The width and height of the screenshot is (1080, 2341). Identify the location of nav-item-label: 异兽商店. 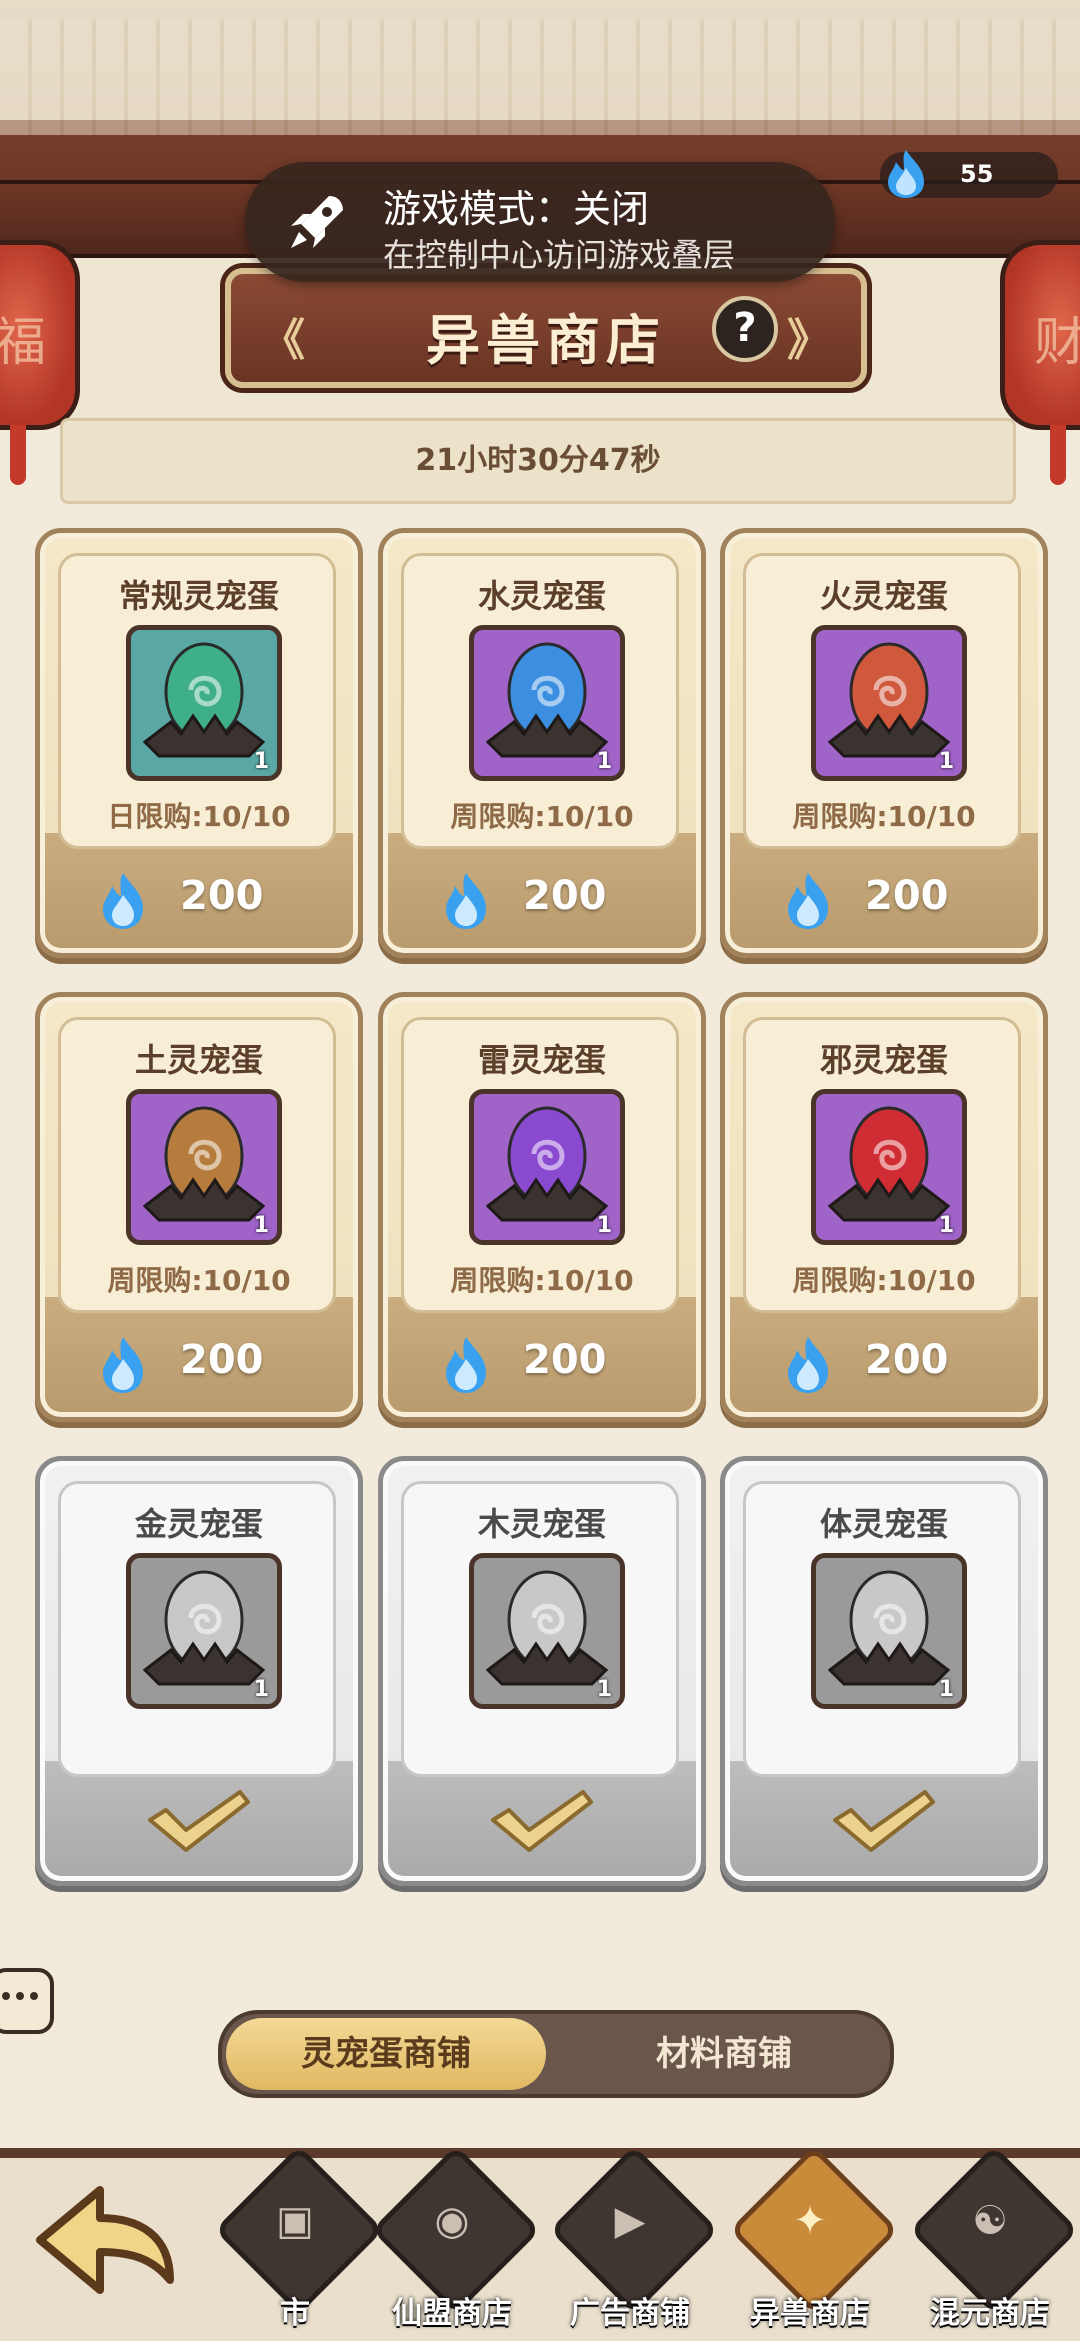
(810, 2313).